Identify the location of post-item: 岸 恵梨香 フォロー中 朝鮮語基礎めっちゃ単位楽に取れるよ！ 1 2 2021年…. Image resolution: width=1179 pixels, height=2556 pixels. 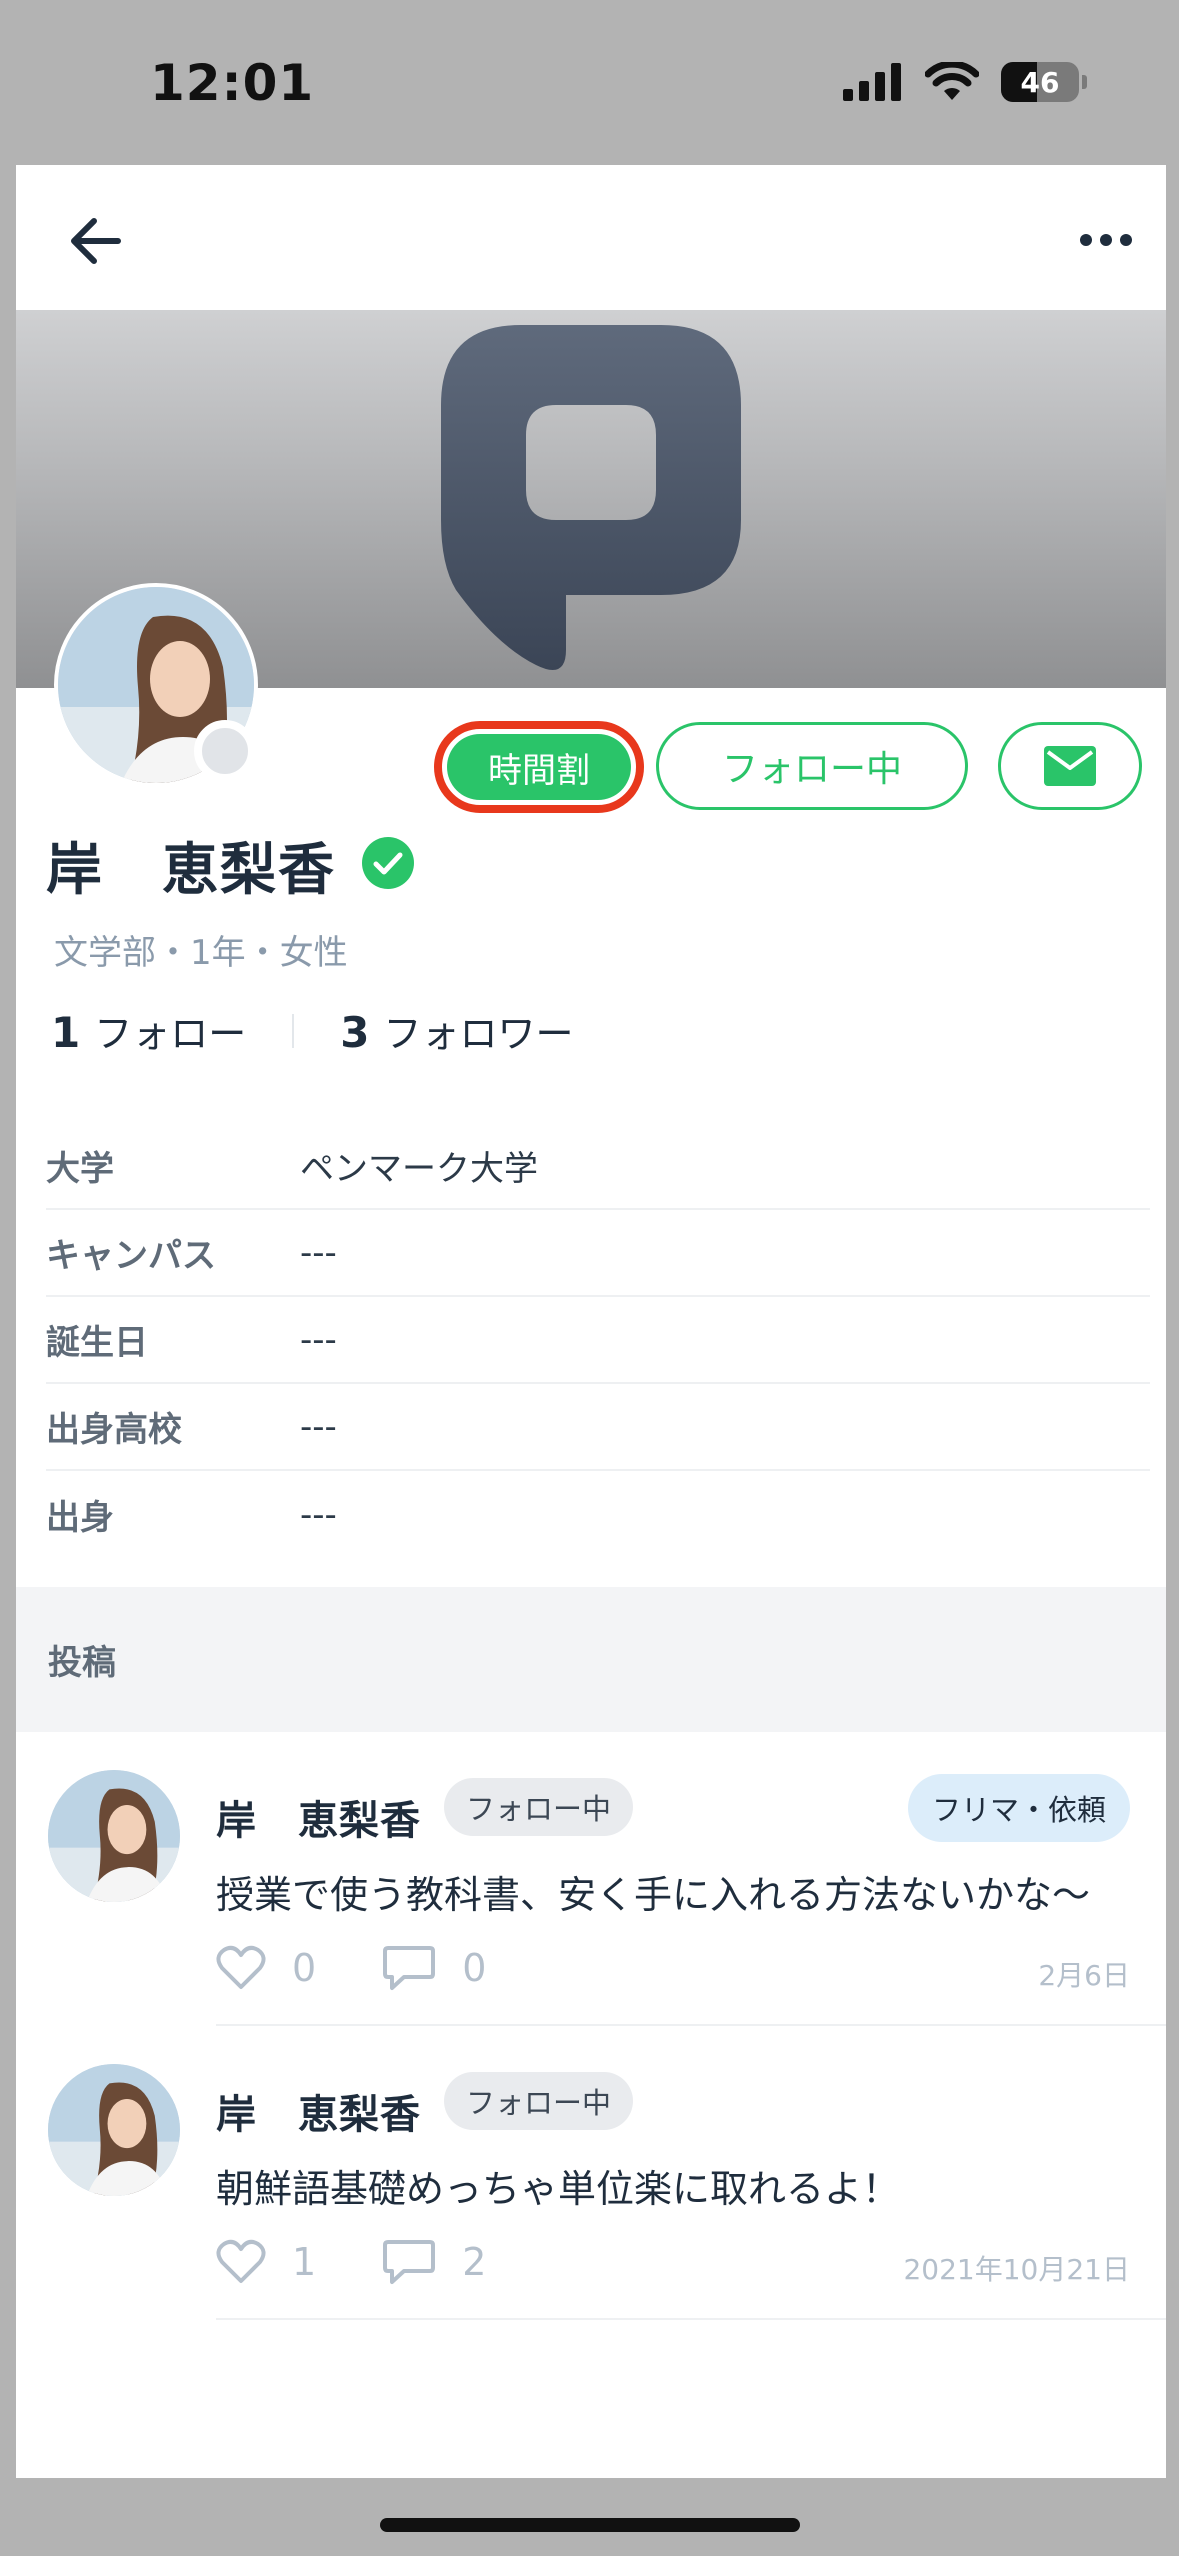
(591, 2173).